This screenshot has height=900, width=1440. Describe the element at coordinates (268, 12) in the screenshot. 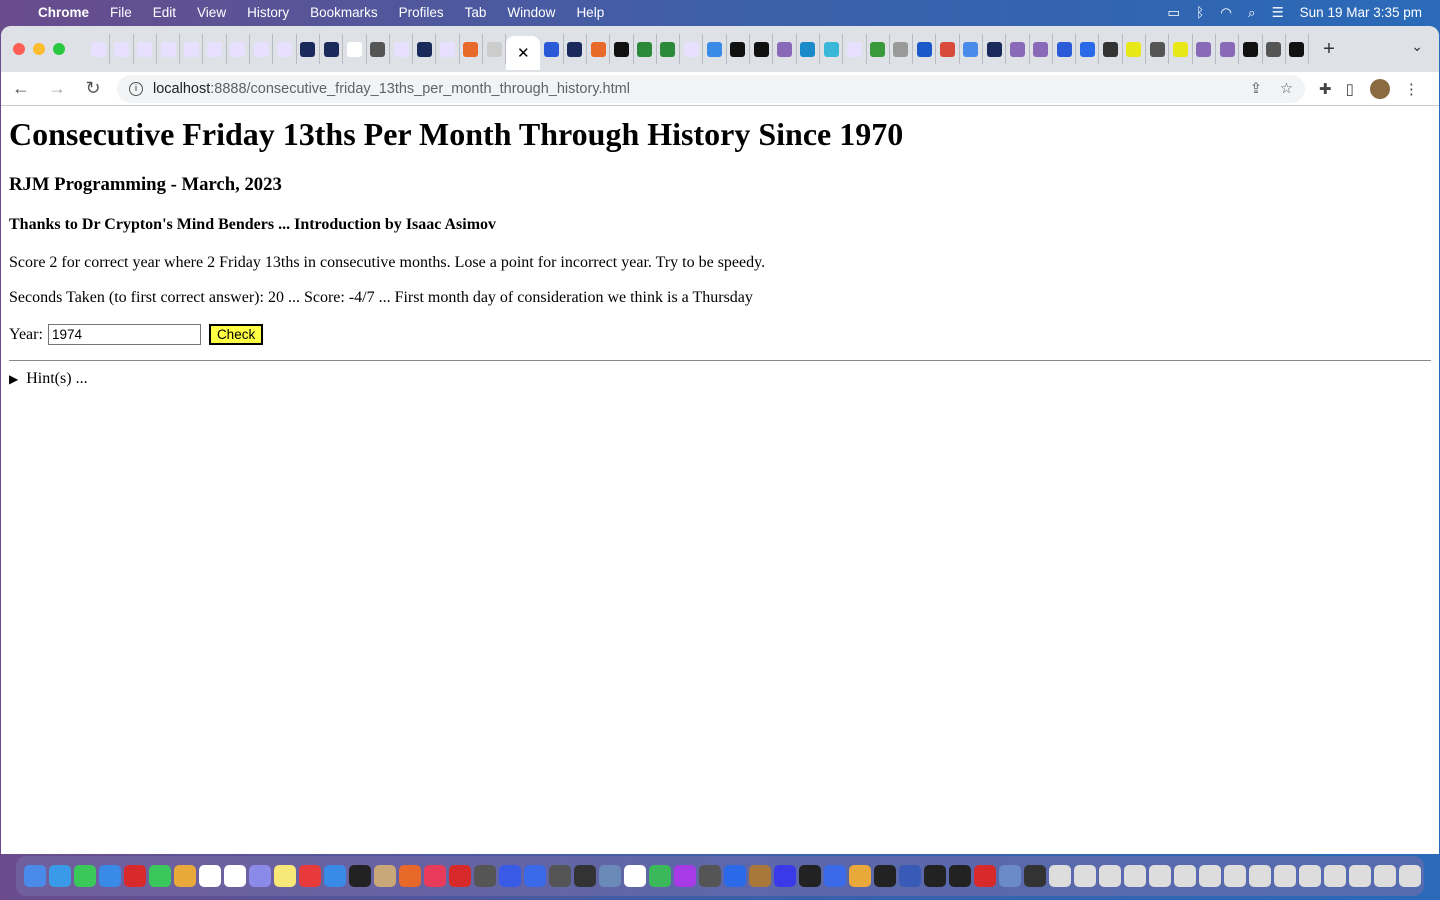

I see `menu-history: History` at that location.